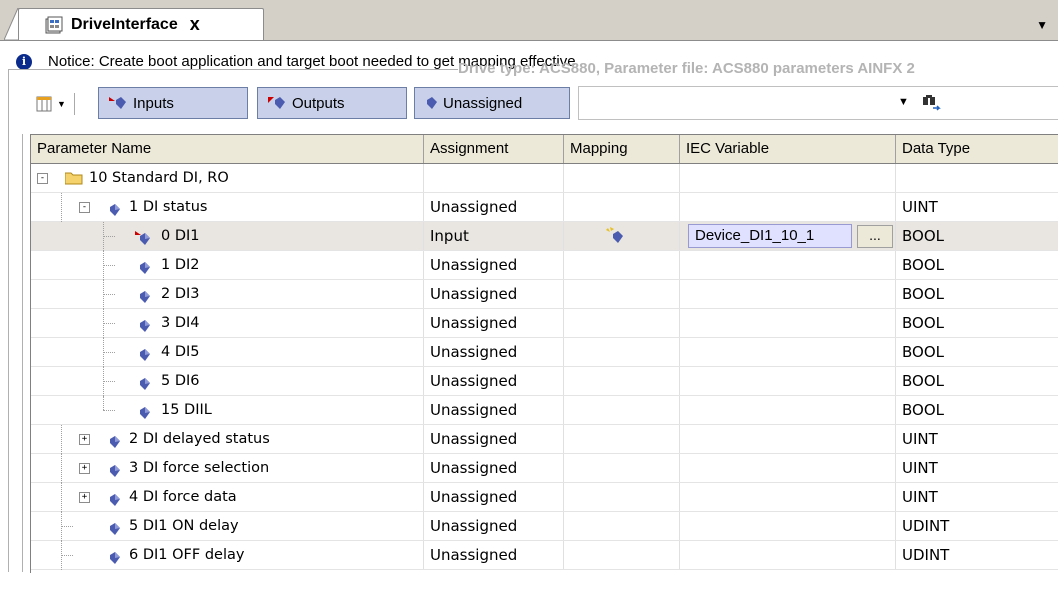 The width and height of the screenshot is (1058, 613). I want to click on mapping-toolbar: ▼ Inputs Outputs Unassigned ▼, so click(544, 104).